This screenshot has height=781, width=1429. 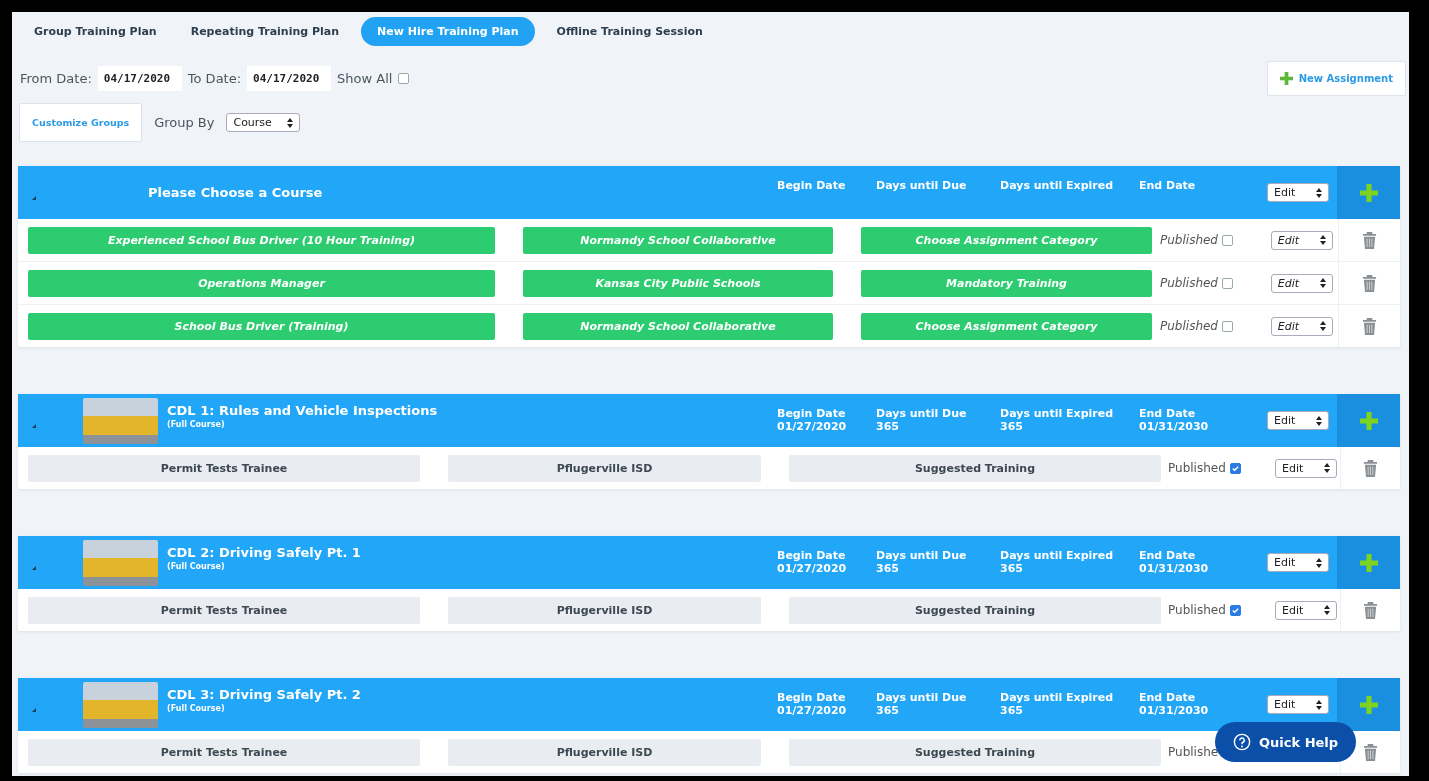 I want to click on from-date-label: From Date:, so click(x=56, y=78).